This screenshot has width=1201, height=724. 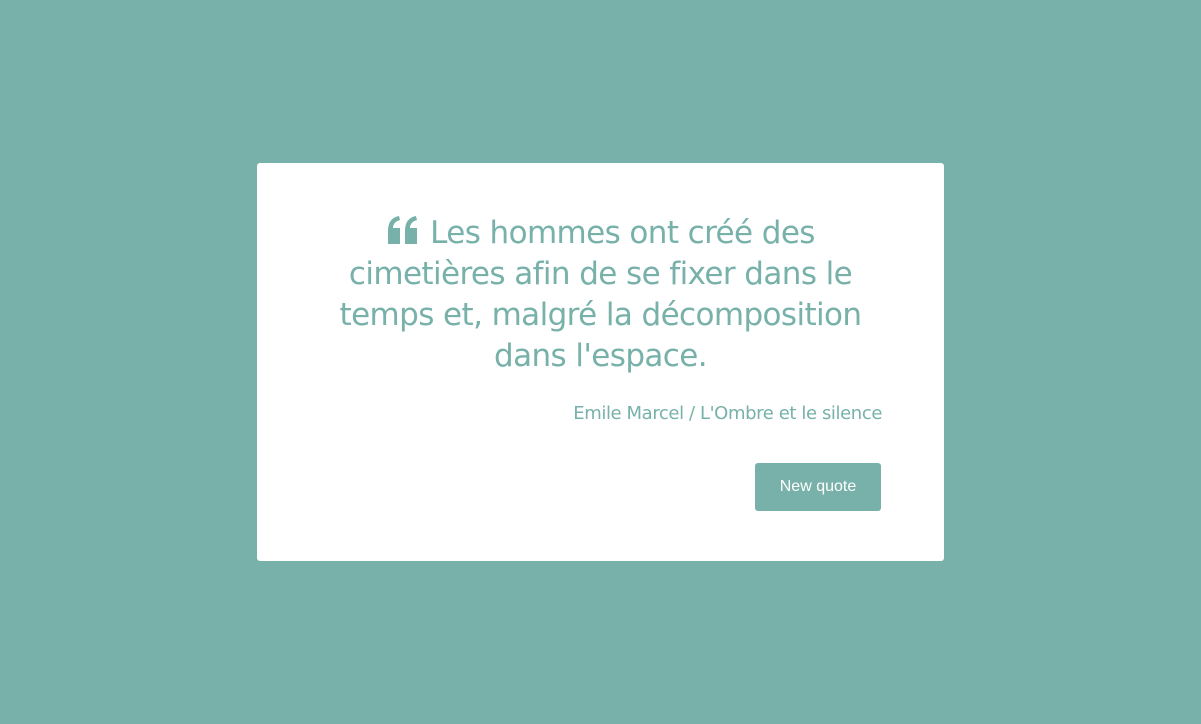 What do you see at coordinates (727, 413) in the screenshot?
I see `quote-author: Emile Marcel / L'Ombre et le silence` at bounding box center [727, 413].